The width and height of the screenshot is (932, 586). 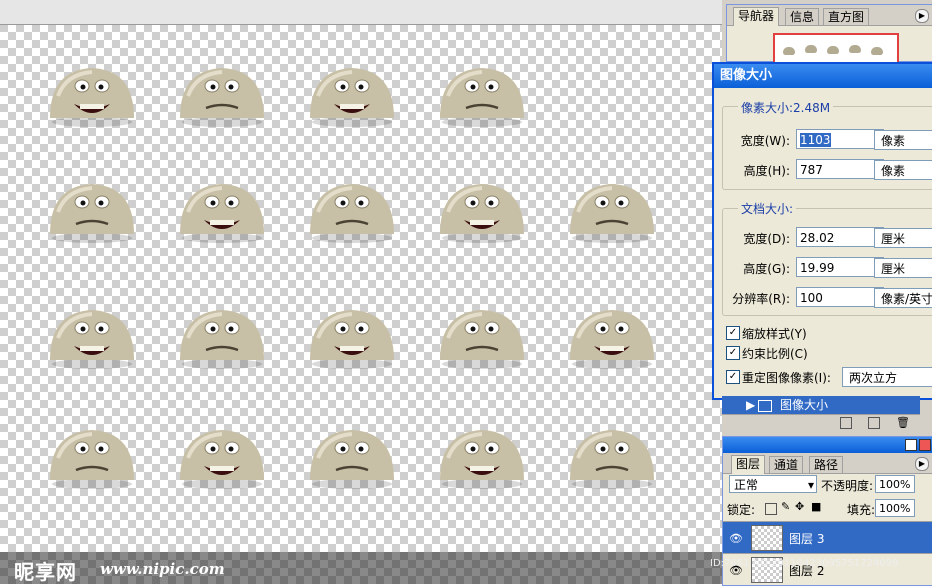 What do you see at coordinates (733, 353) in the screenshot?
I see `constrain-checkbox: ✓` at bounding box center [733, 353].